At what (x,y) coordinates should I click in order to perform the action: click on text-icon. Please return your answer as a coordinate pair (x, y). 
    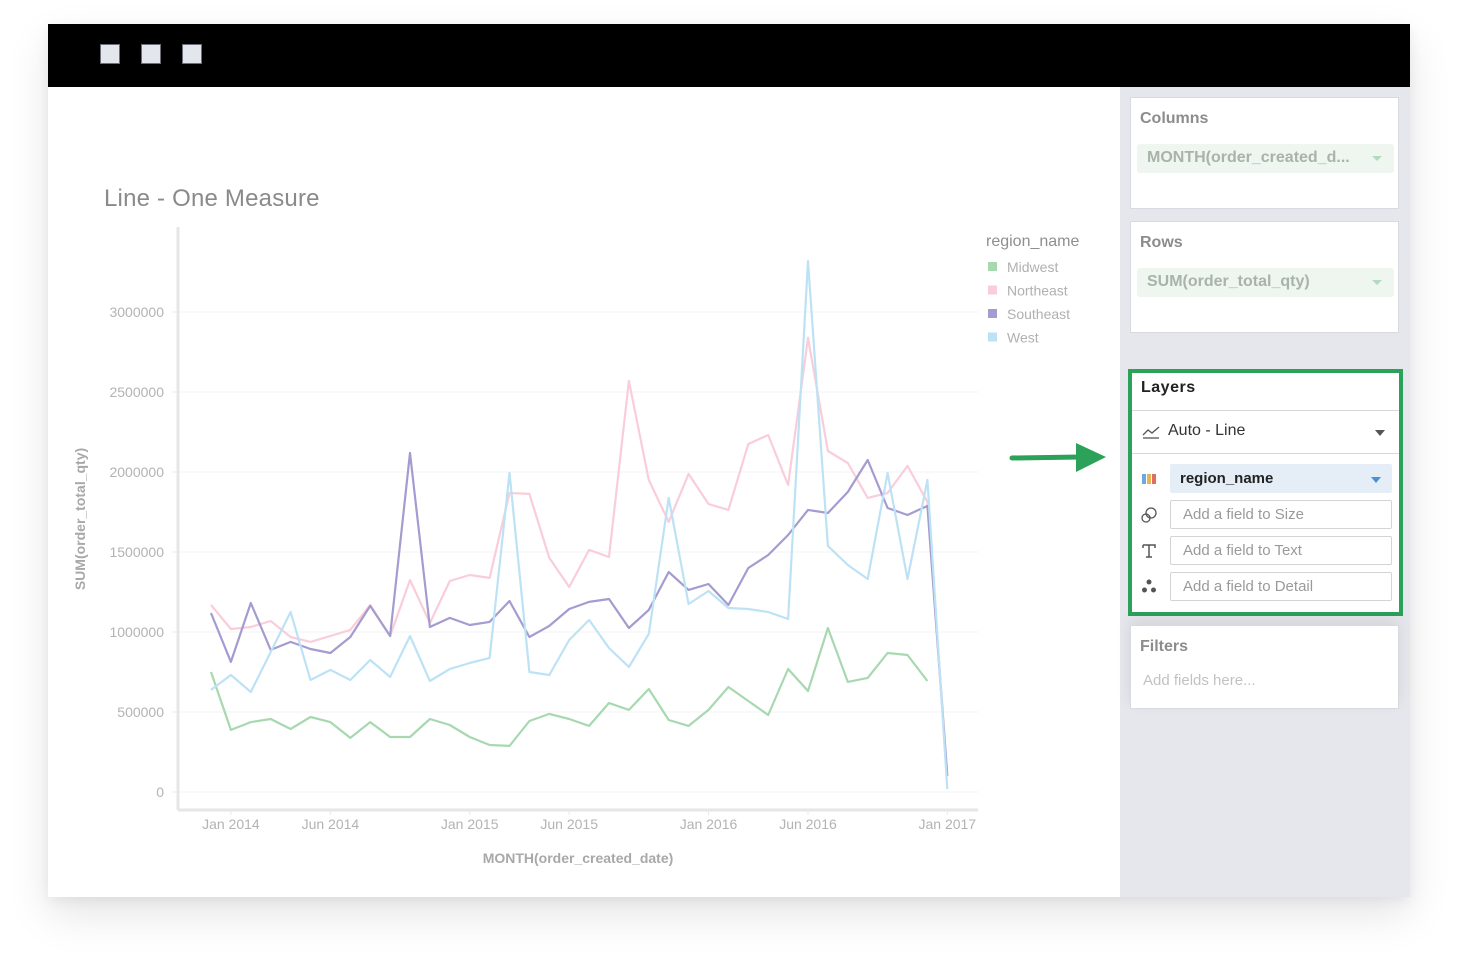
    Looking at the image, I should click on (1149, 551).